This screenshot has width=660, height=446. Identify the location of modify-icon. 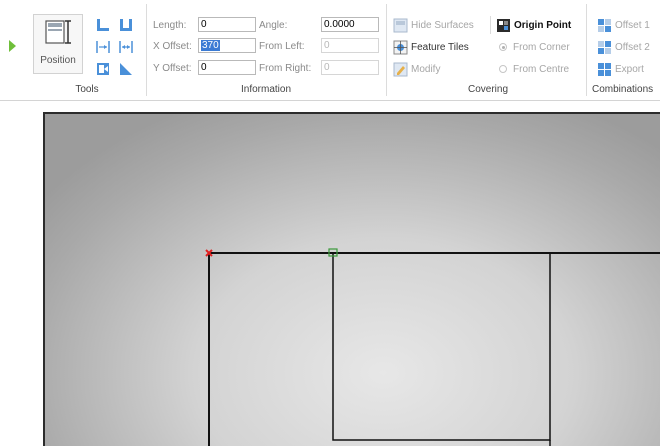
(400, 69).